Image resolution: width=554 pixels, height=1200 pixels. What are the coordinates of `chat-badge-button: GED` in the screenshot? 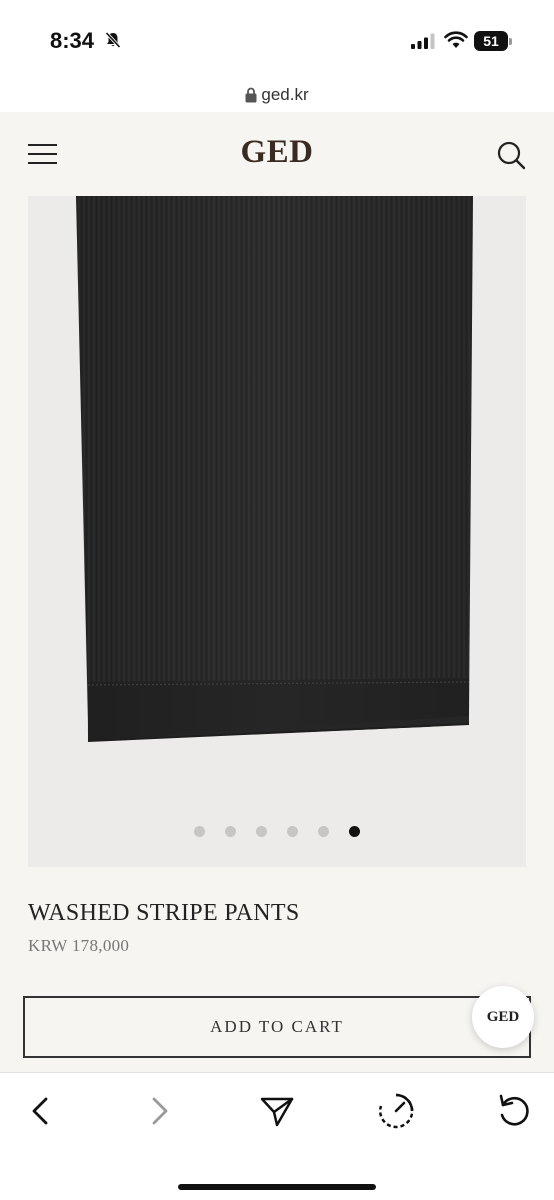 It's located at (503, 1017).